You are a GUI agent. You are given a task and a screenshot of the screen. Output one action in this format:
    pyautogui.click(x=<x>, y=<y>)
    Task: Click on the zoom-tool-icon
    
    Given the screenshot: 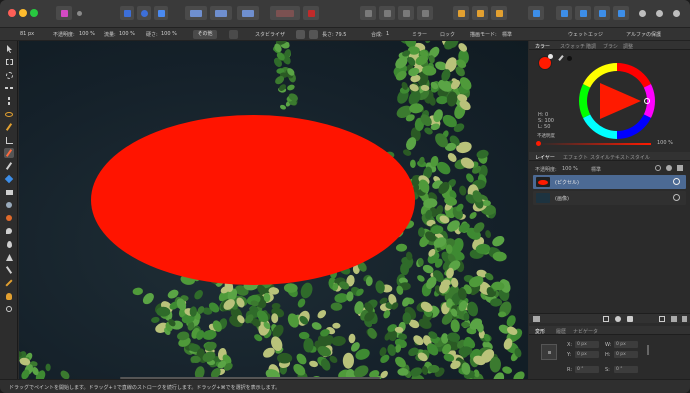 What is the action you would take?
    pyautogui.click(x=9, y=309)
    